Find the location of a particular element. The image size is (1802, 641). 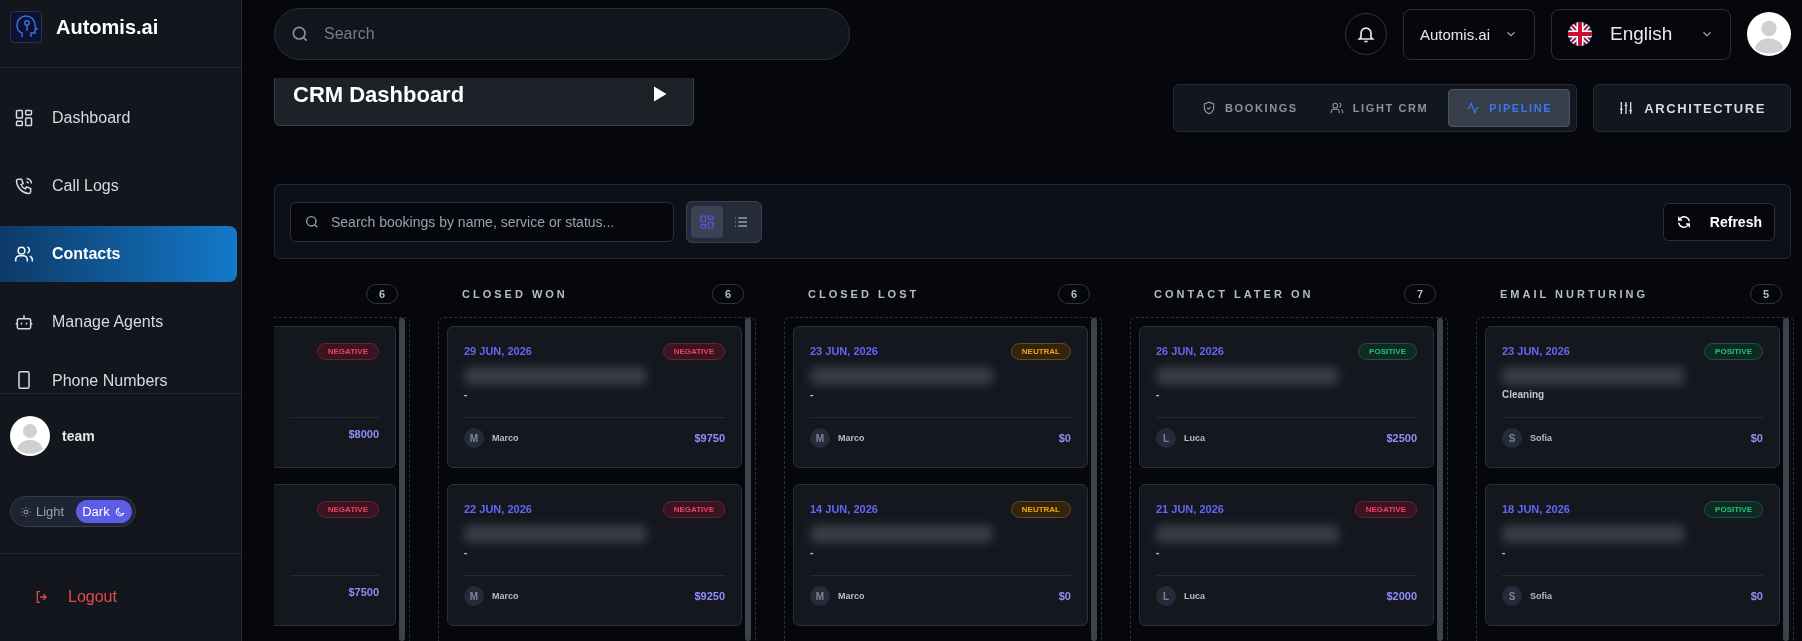

column-title: CONTACT LATER ON is located at coordinates (1234, 294).